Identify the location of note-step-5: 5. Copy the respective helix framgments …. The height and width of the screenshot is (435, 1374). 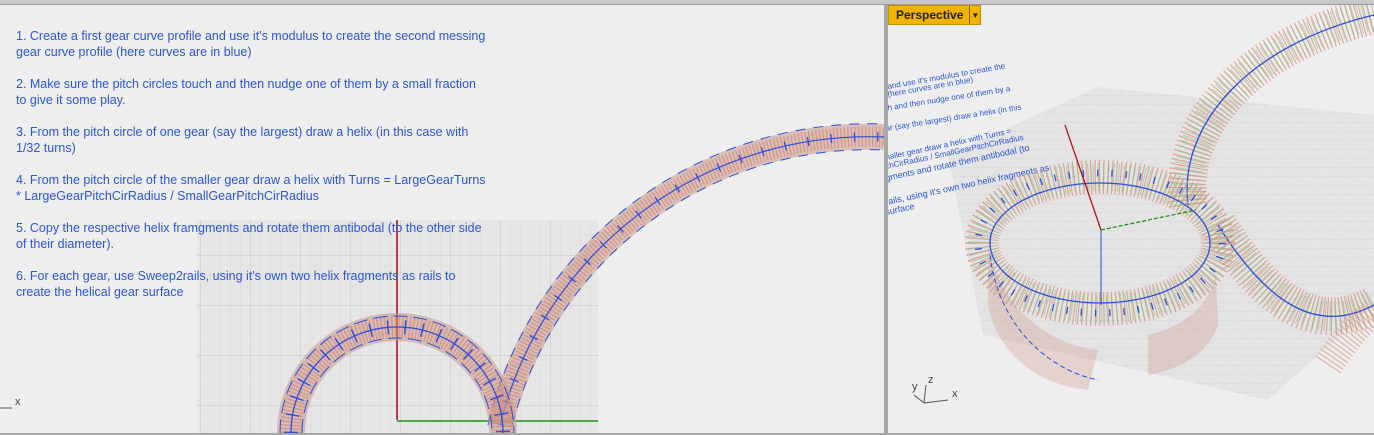
(249, 236).